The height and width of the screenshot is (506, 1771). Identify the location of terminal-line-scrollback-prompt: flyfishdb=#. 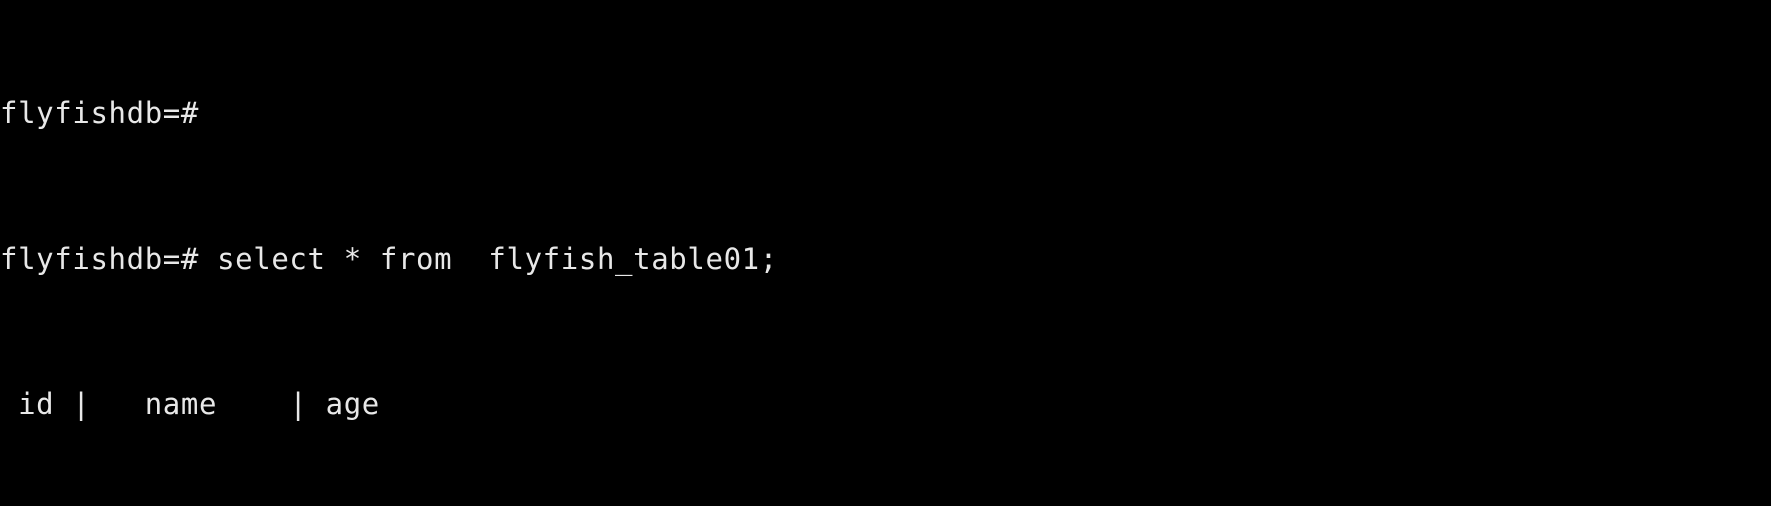
(109, 113).